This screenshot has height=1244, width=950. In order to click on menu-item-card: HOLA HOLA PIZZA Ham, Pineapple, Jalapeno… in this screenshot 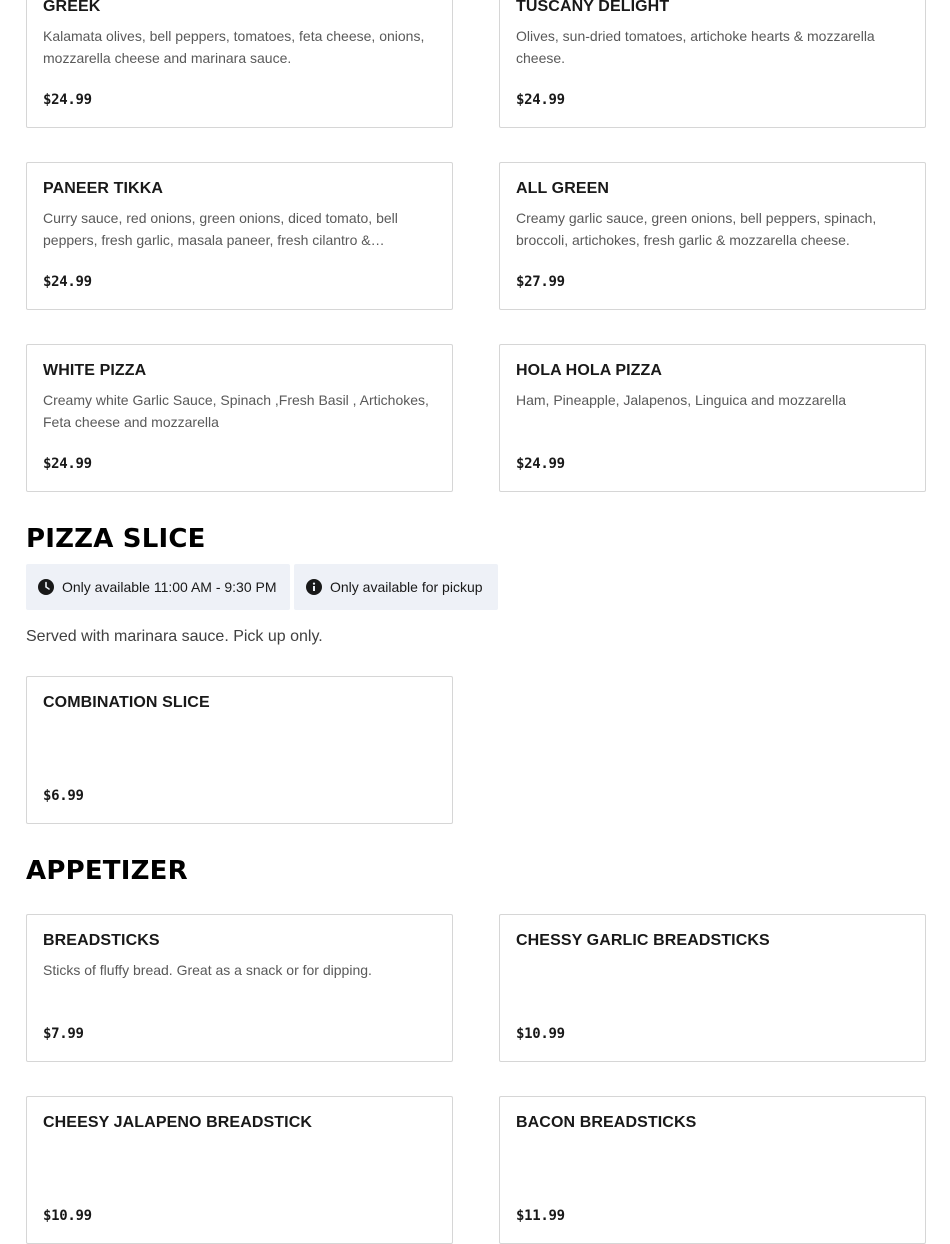, I will do `click(712, 418)`.